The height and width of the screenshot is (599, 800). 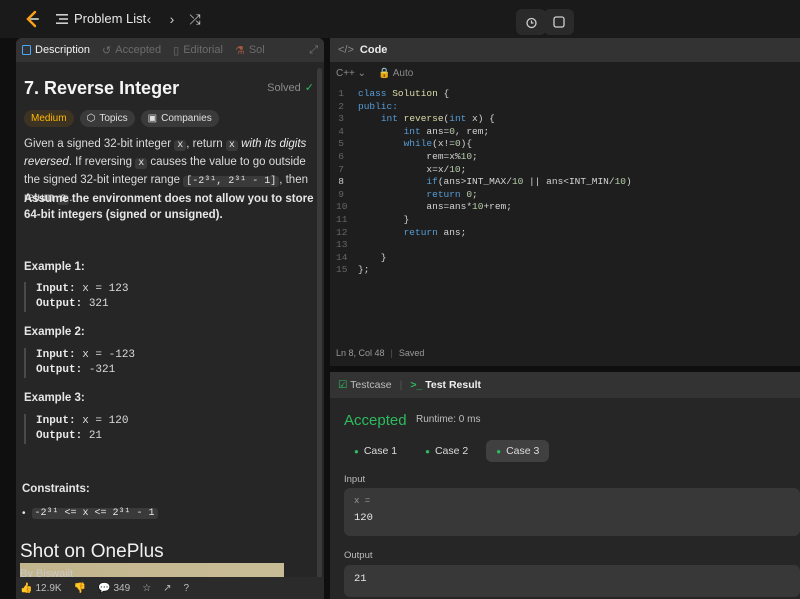 I want to click on camera-watermark: Shot on OnePlus, so click(x=92, y=551).